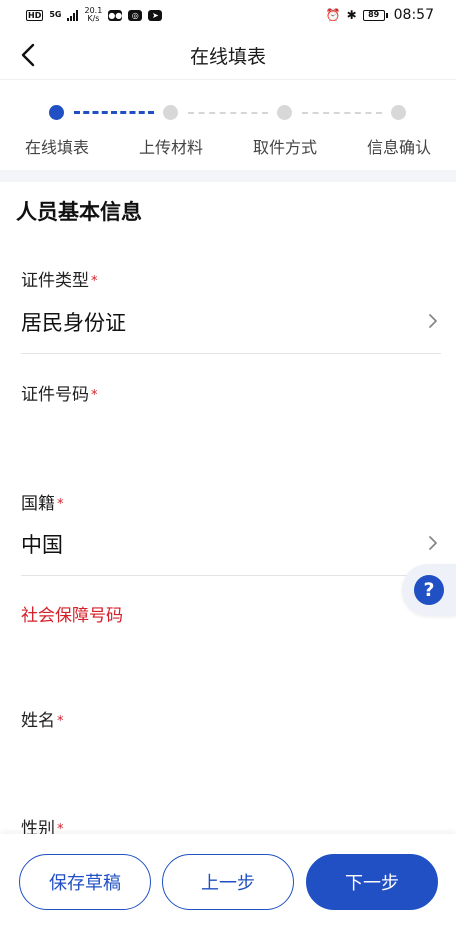 The image size is (456, 929). Describe the element at coordinates (42, 544) in the screenshot. I see `nationality-select: 中国` at that location.